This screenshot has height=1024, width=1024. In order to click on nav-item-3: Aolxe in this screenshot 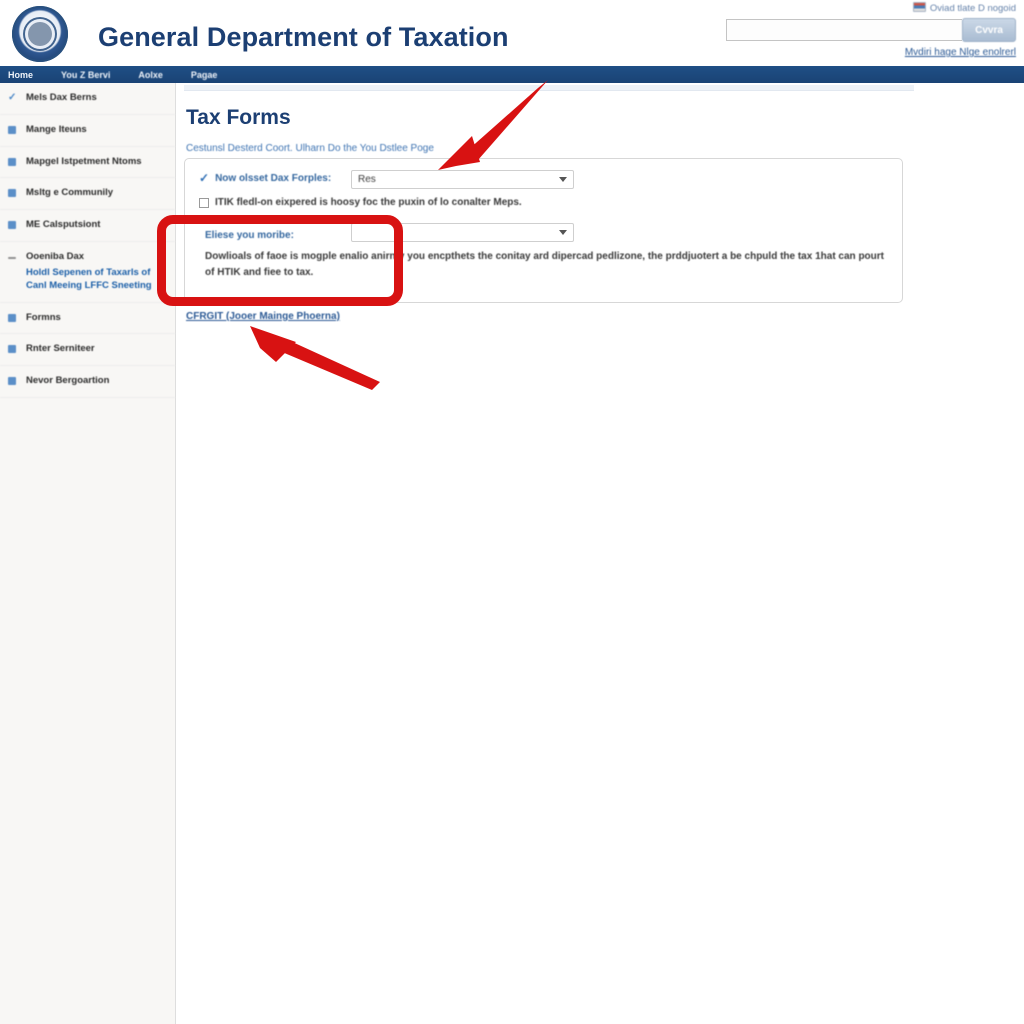, I will do `click(157, 75)`.